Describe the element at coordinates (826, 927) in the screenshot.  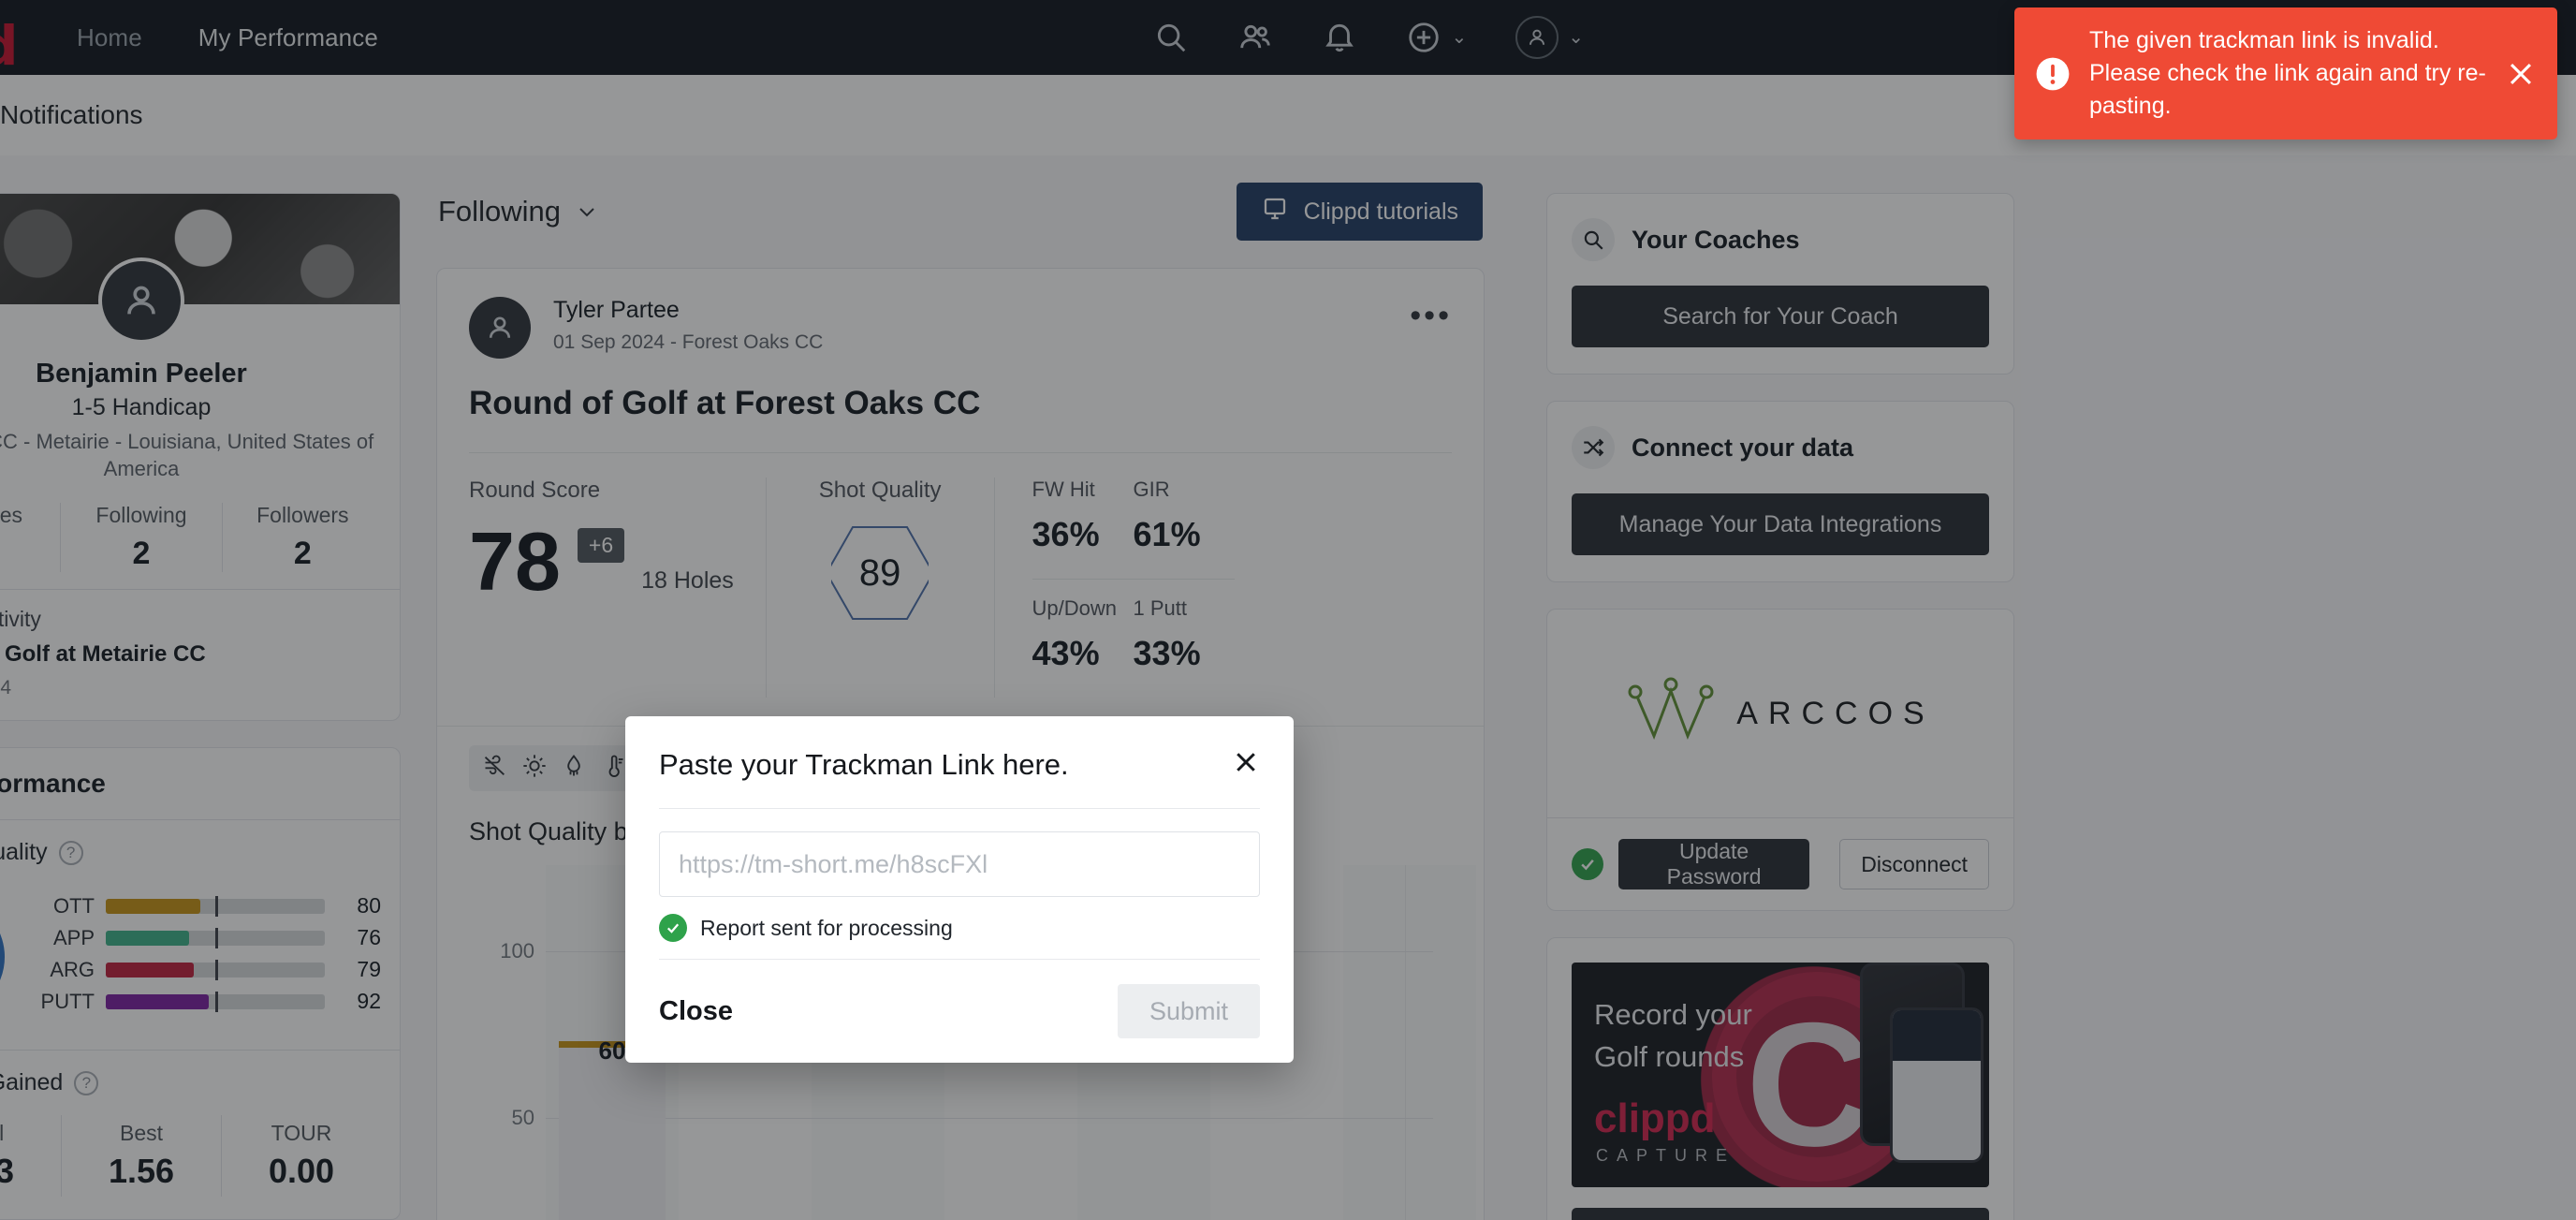
I see `modal-status-text: Report sent for processing` at that location.